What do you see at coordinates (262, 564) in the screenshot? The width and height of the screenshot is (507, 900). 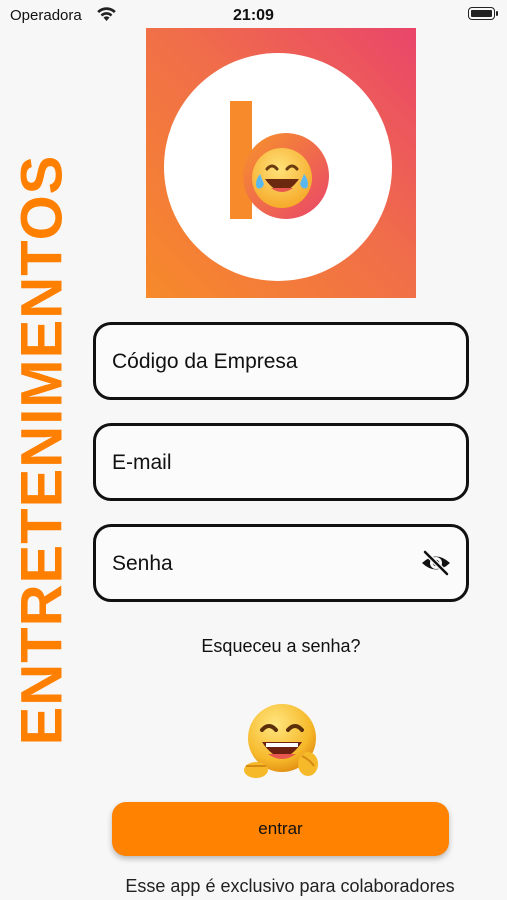 I see `password-input` at bounding box center [262, 564].